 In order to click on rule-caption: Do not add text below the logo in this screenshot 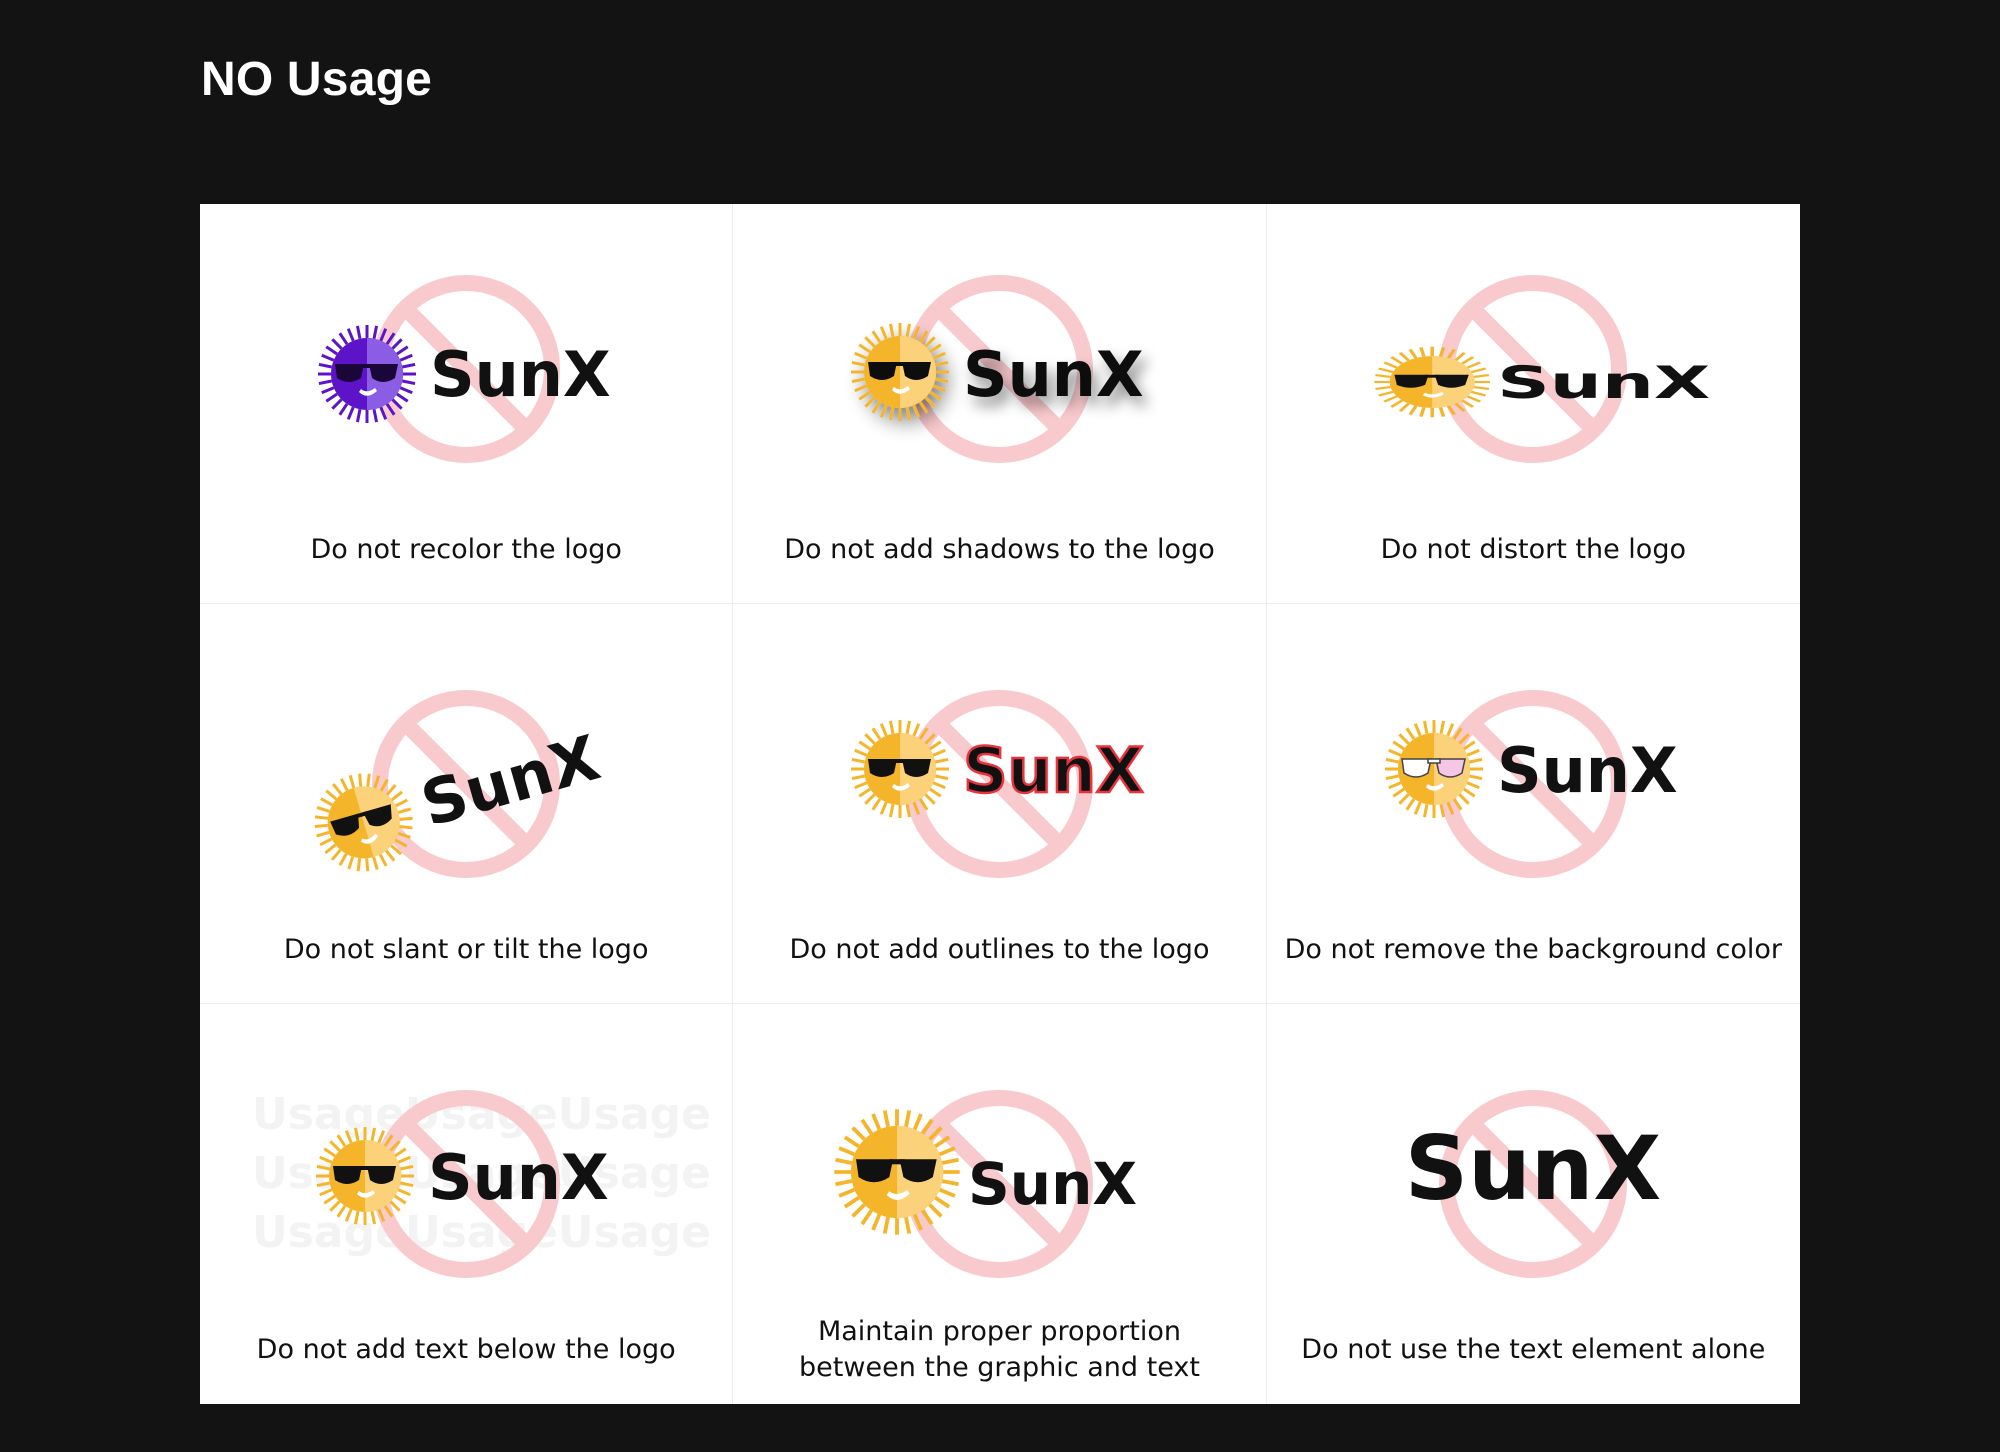, I will do `click(466, 1349)`.